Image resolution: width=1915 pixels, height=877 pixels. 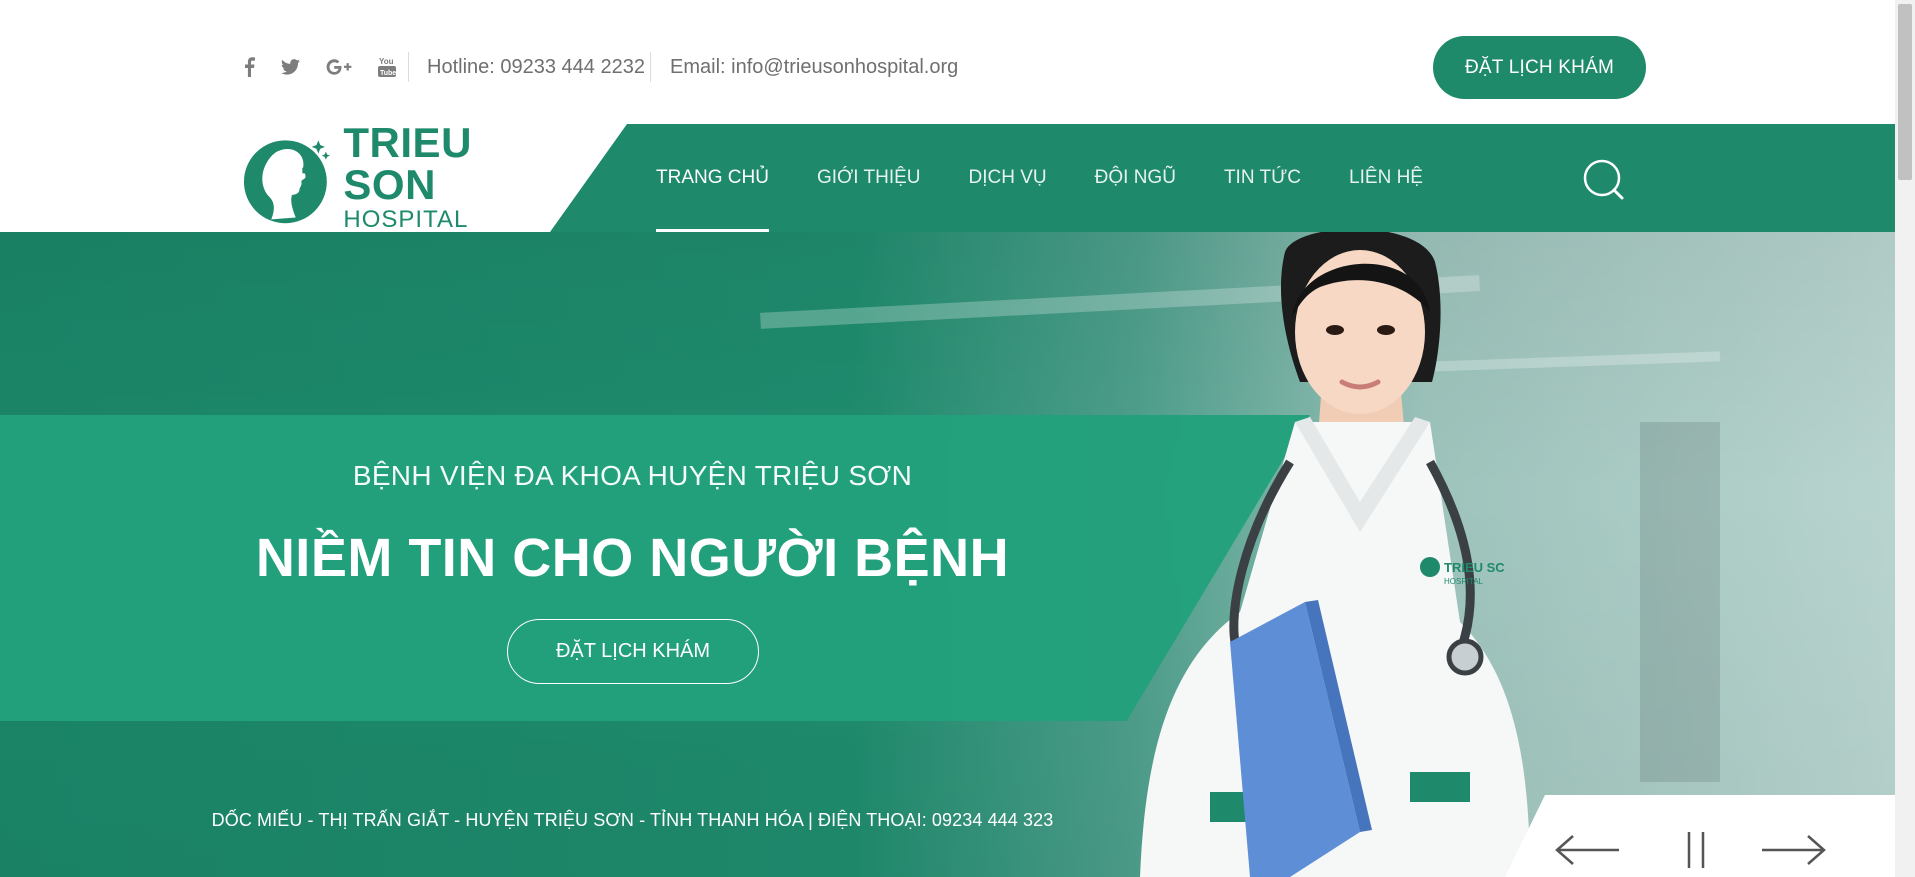 What do you see at coordinates (1696, 850) in the screenshot?
I see `pause-icon` at bounding box center [1696, 850].